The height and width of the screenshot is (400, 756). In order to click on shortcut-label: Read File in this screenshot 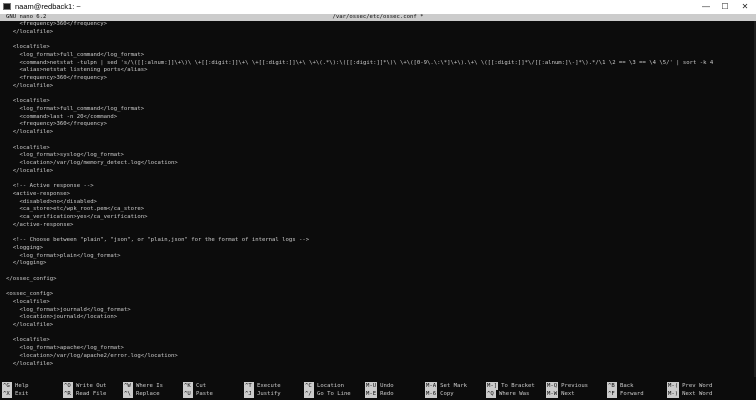, I will do `click(91, 394)`.